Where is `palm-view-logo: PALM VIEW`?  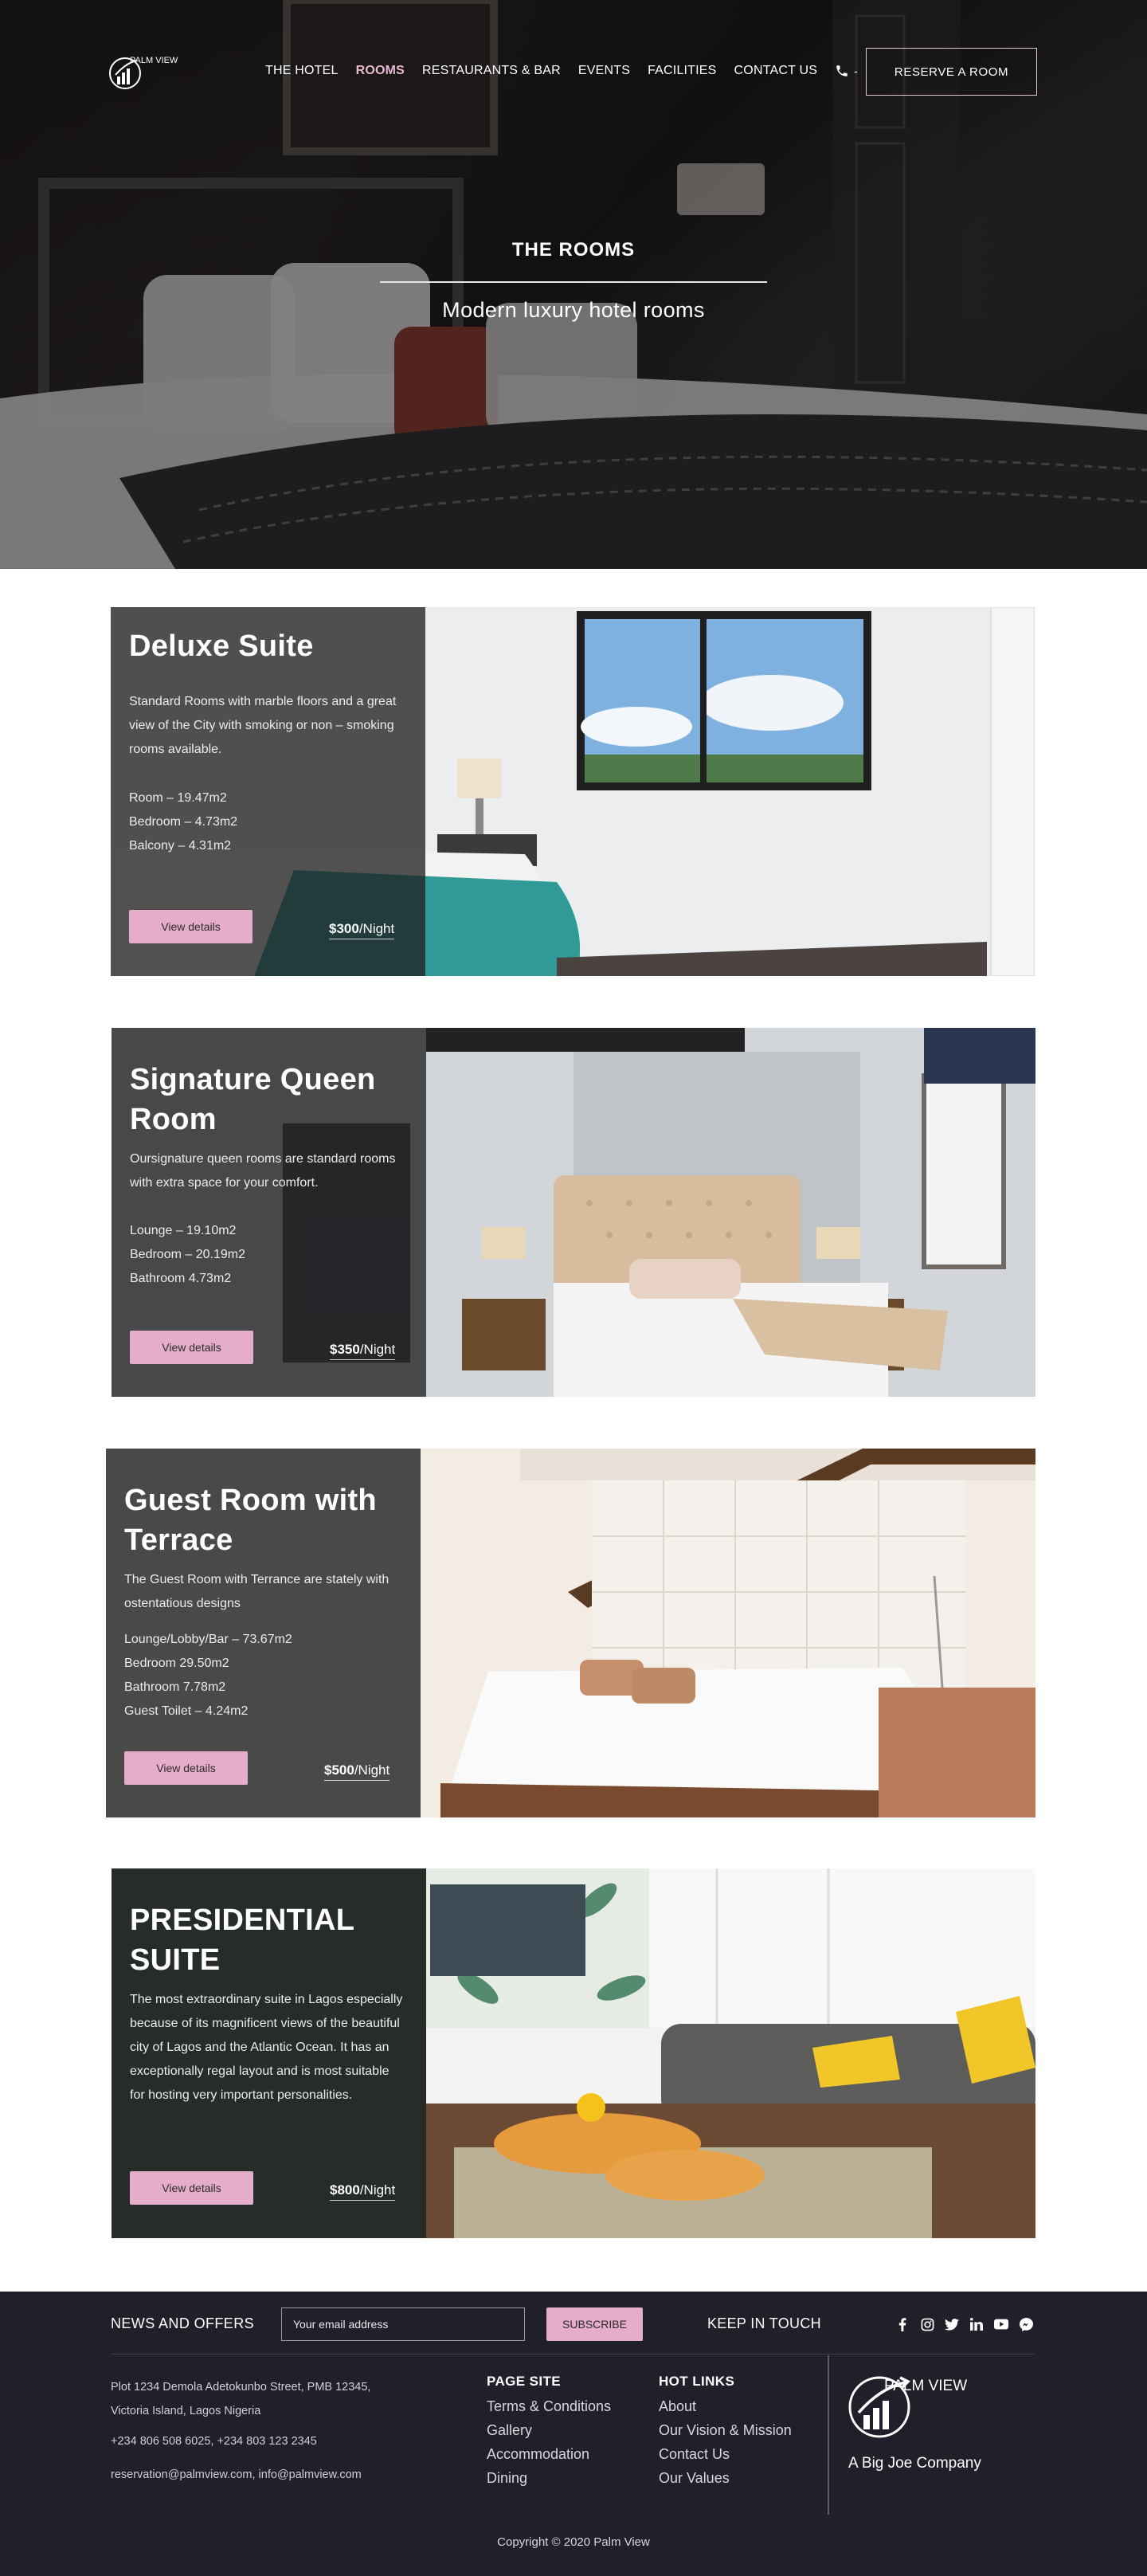 palm-view-logo: PALM VIEW is located at coordinates (157, 73).